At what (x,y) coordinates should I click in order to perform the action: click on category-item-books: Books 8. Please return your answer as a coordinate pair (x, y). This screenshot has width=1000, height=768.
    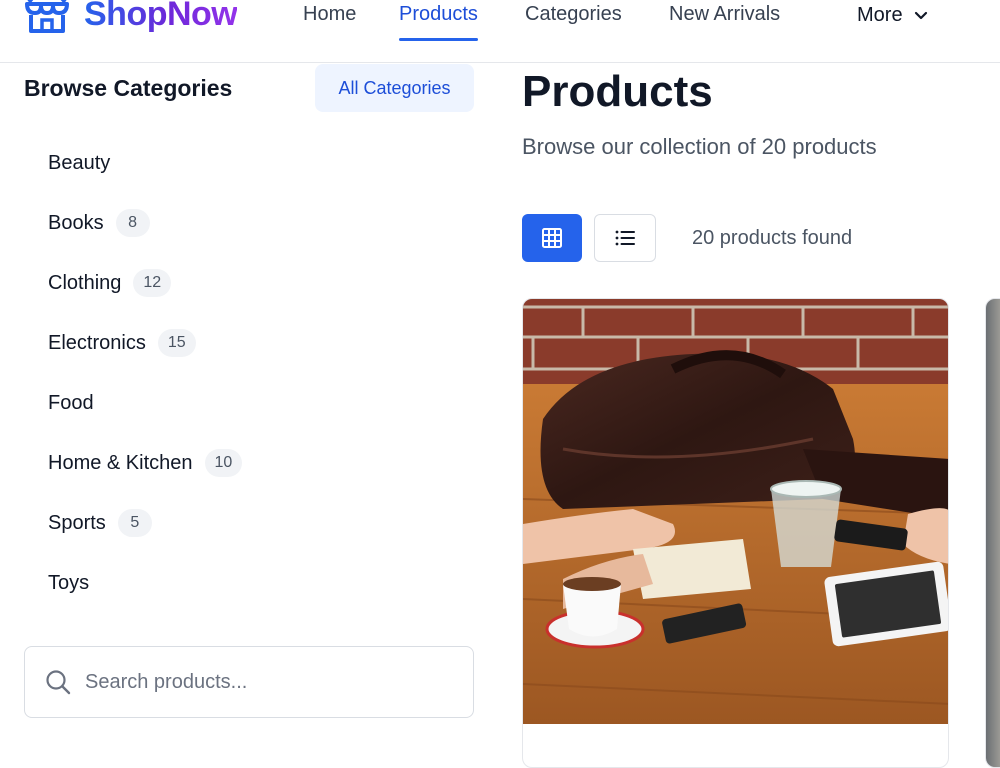
    Looking at the image, I should click on (99, 223).